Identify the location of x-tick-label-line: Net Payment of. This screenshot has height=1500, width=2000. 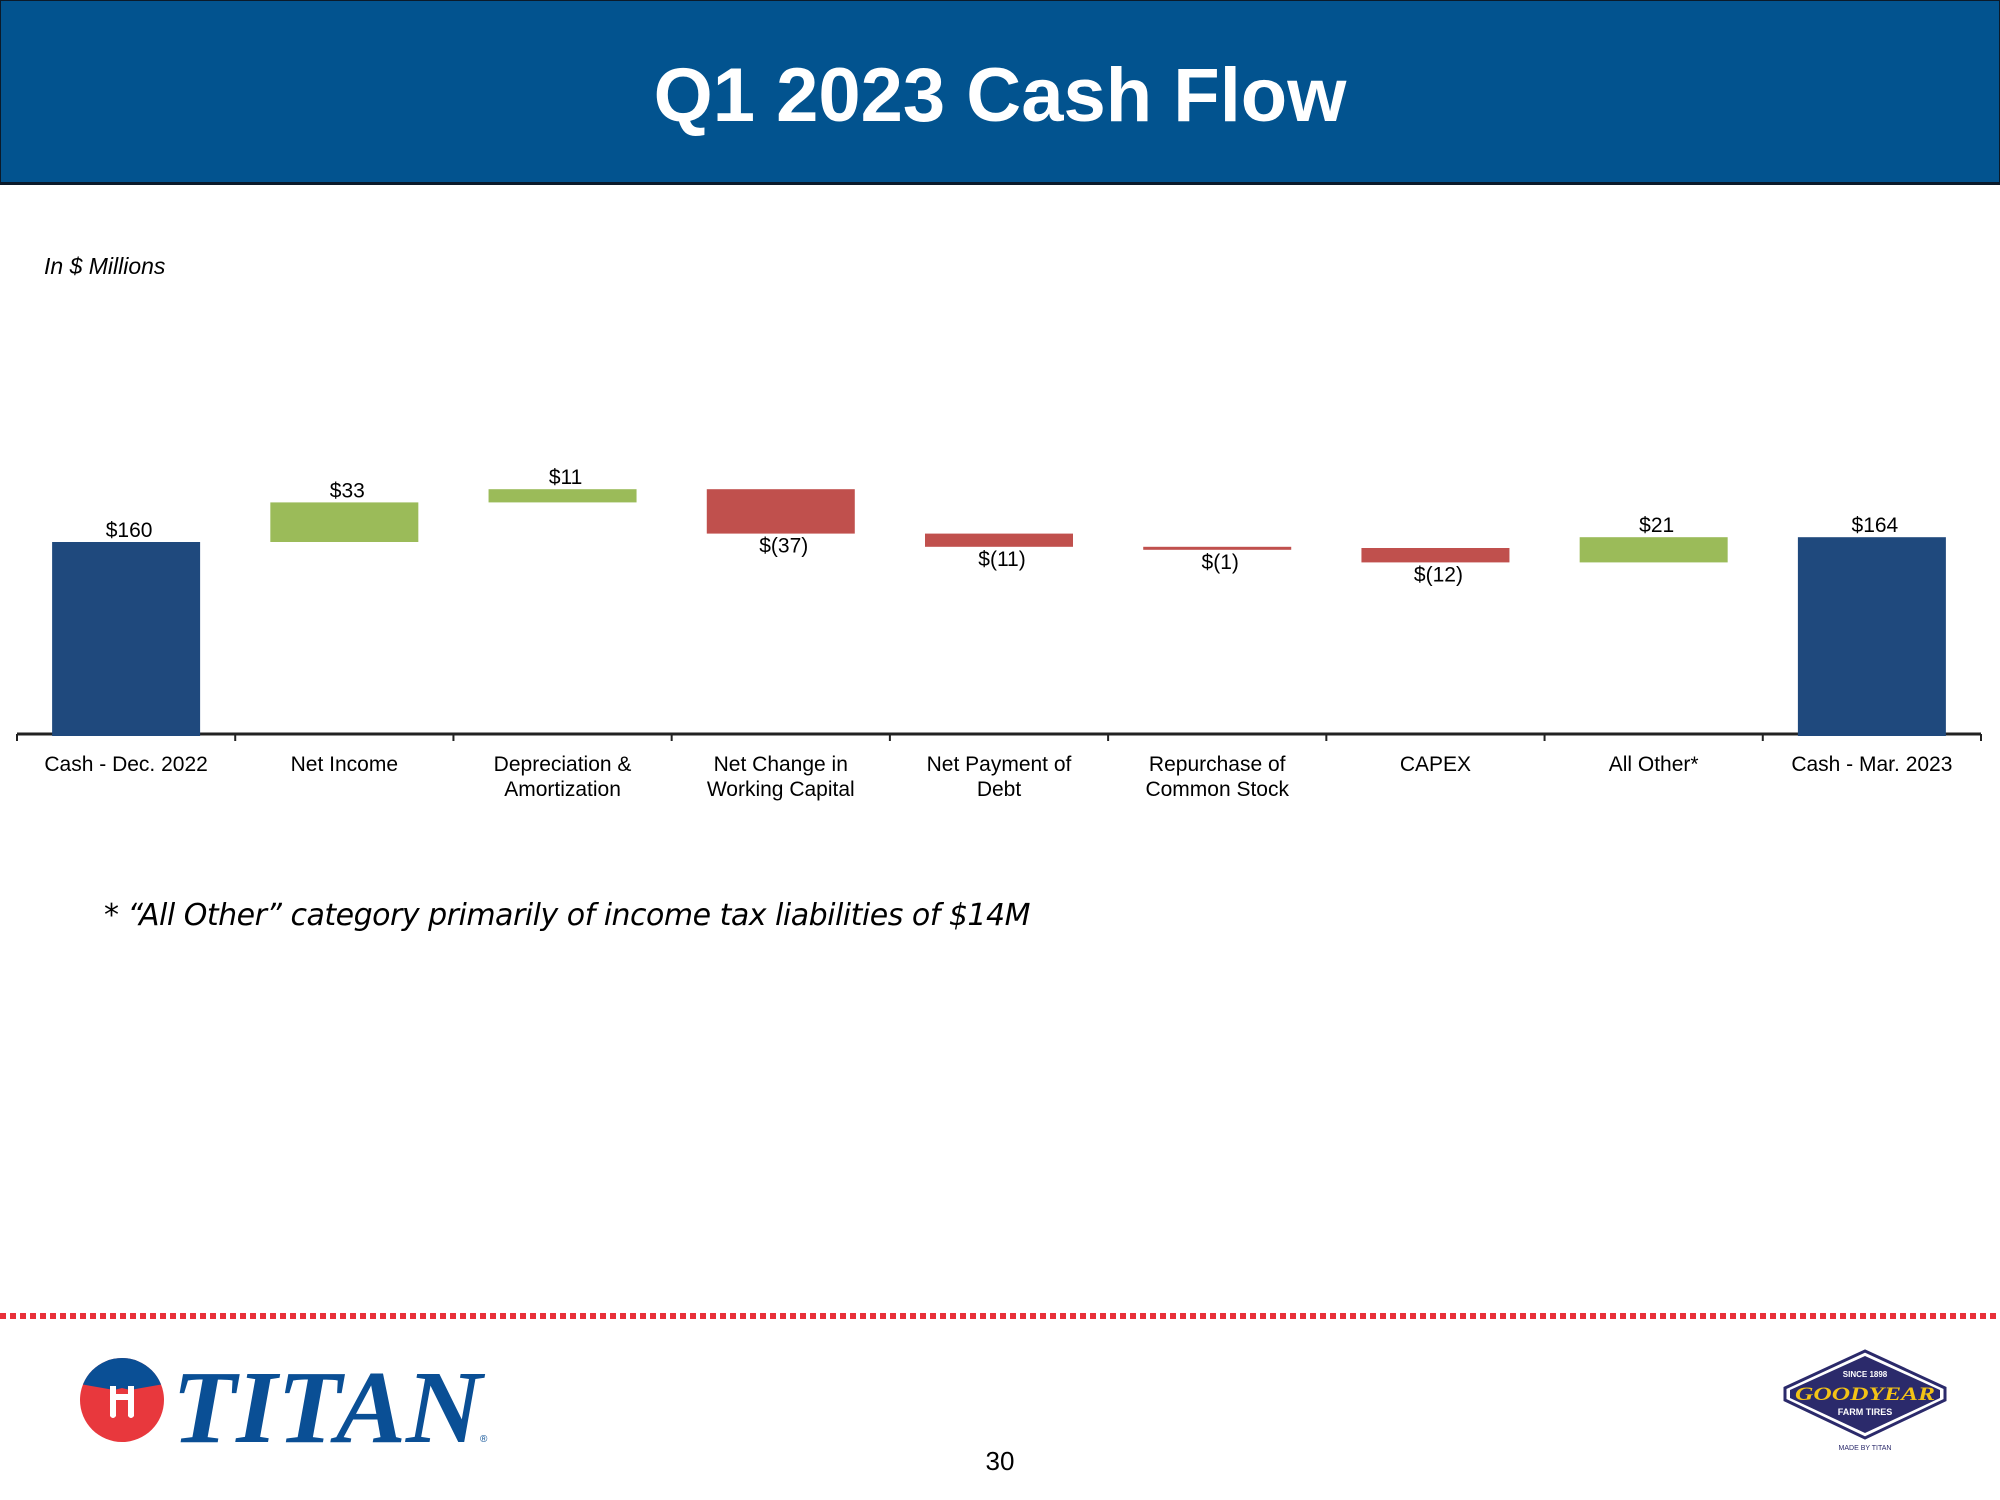
(999, 764).